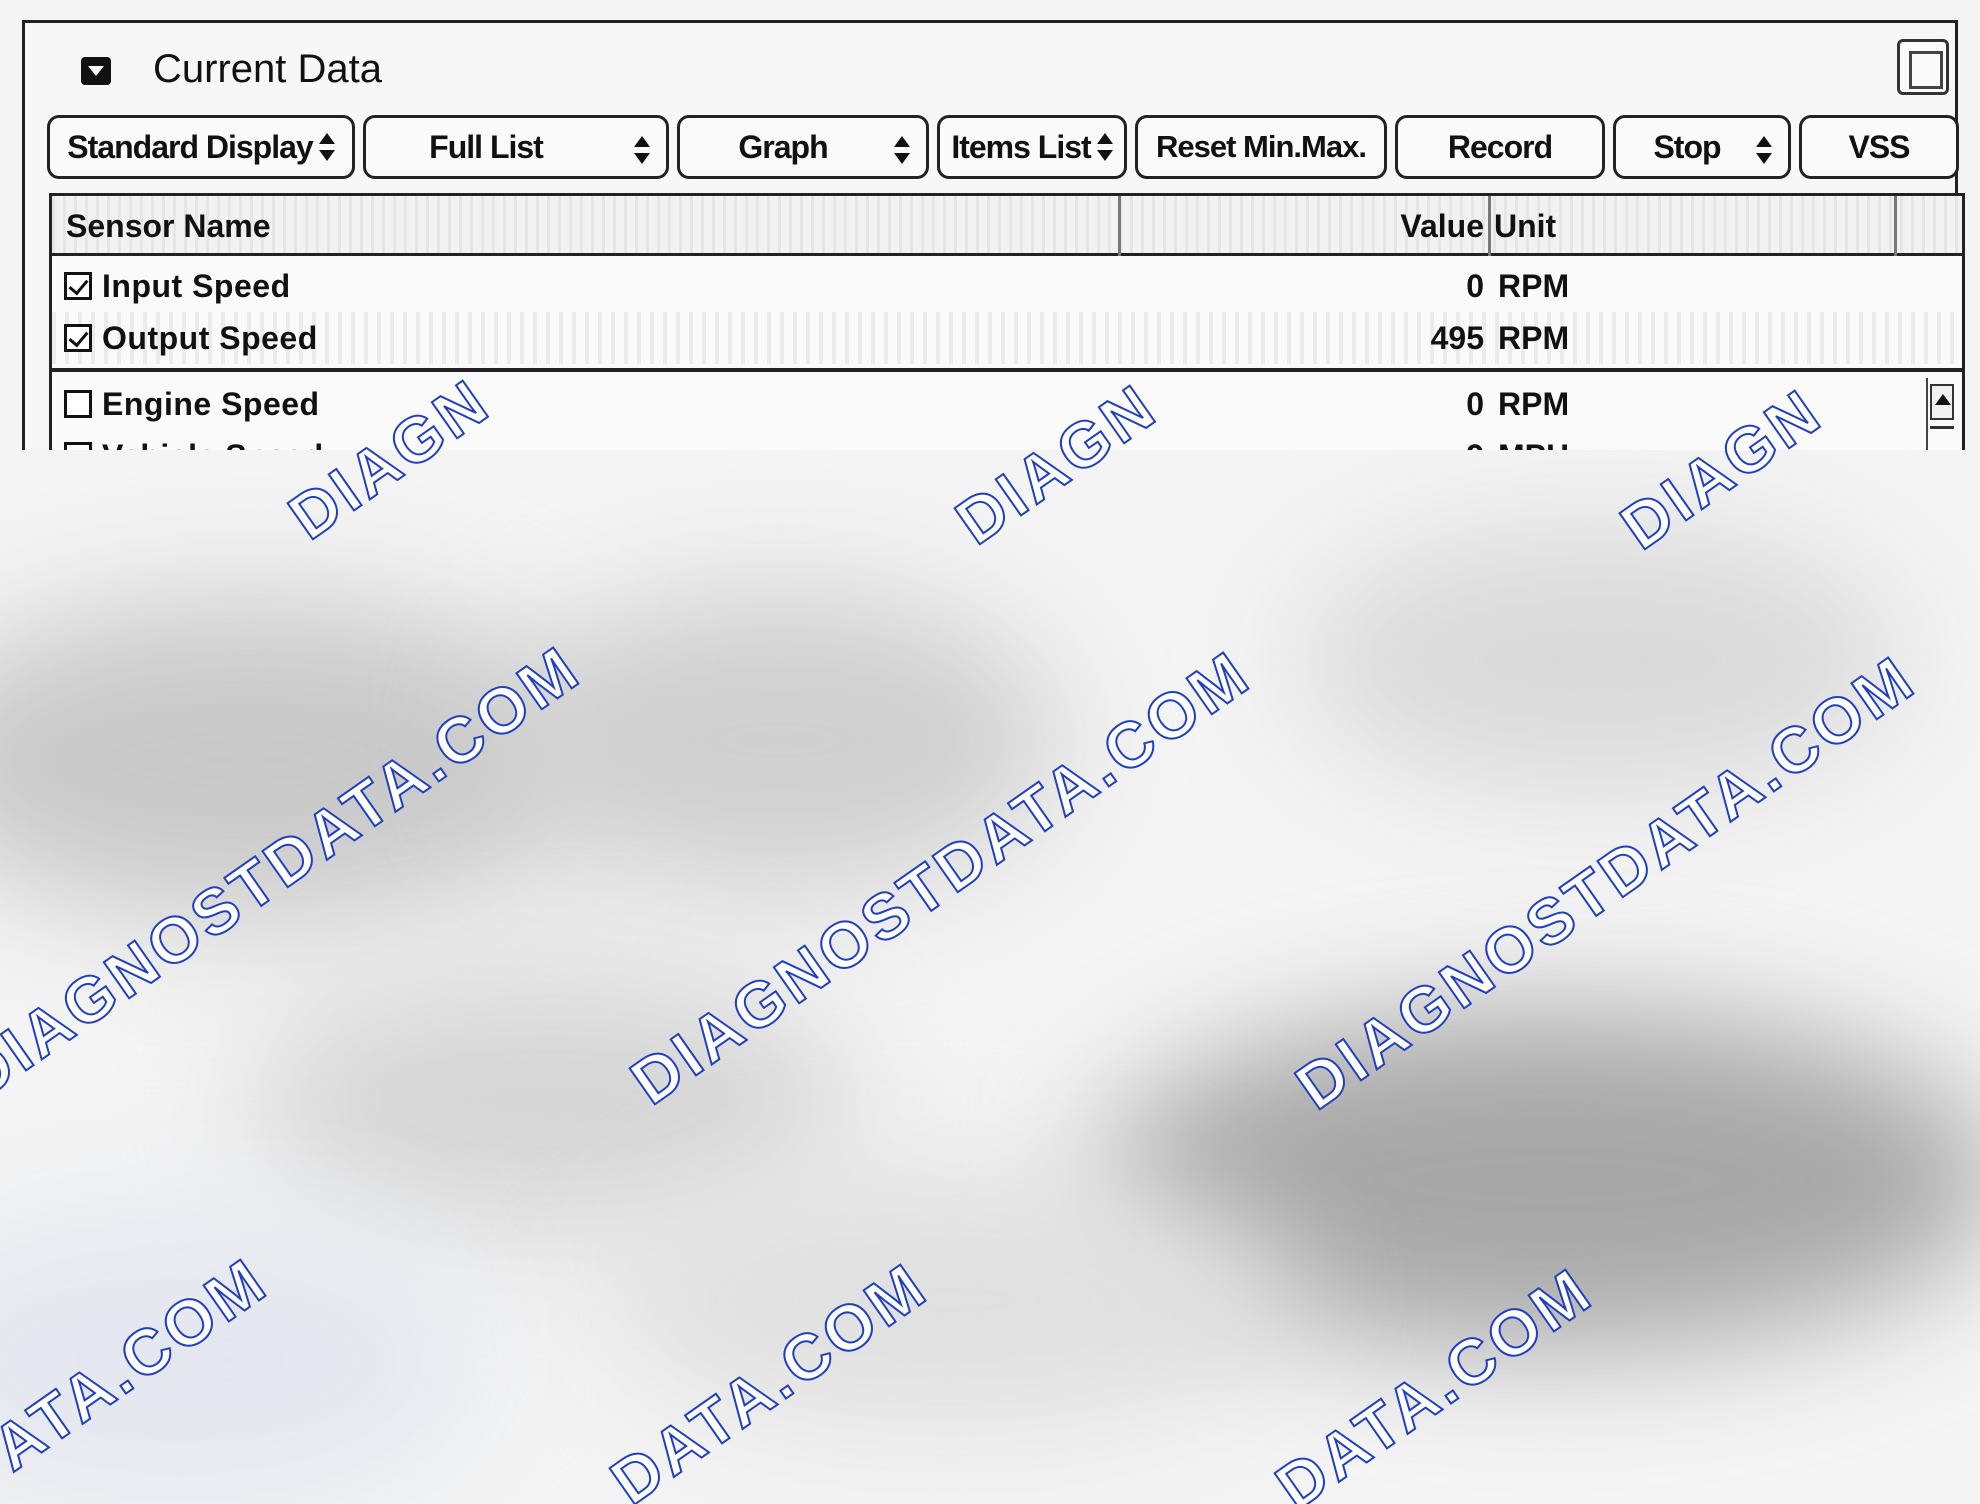 This screenshot has width=1980, height=1504. I want to click on panel-header: Current Data, so click(990, 68).